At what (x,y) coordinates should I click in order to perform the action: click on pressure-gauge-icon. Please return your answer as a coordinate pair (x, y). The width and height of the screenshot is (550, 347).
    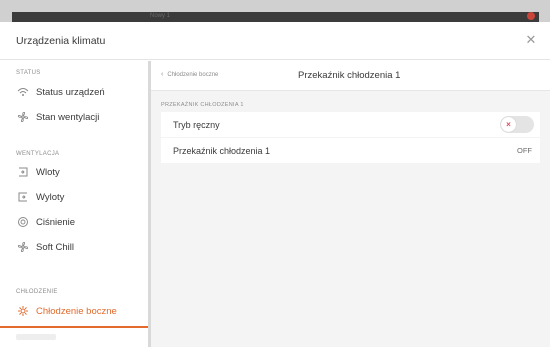
    Looking at the image, I should click on (23, 222).